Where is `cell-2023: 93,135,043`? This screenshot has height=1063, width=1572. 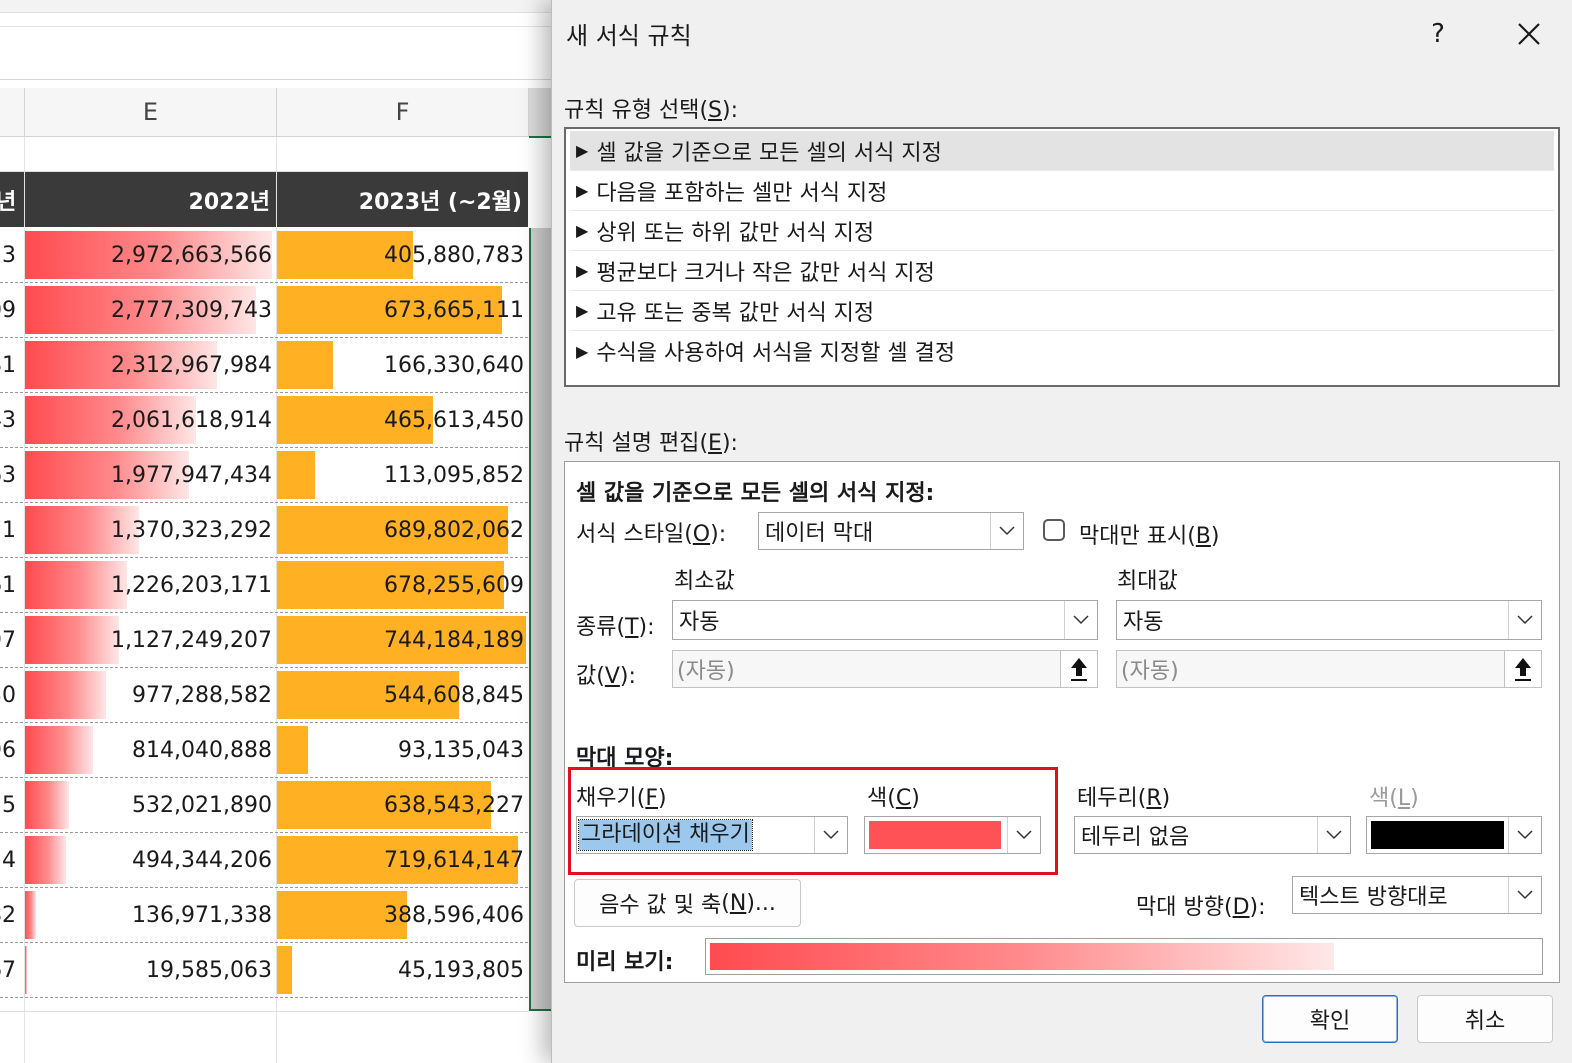 cell-2023: 93,135,043 is located at coordinates (402, 750).